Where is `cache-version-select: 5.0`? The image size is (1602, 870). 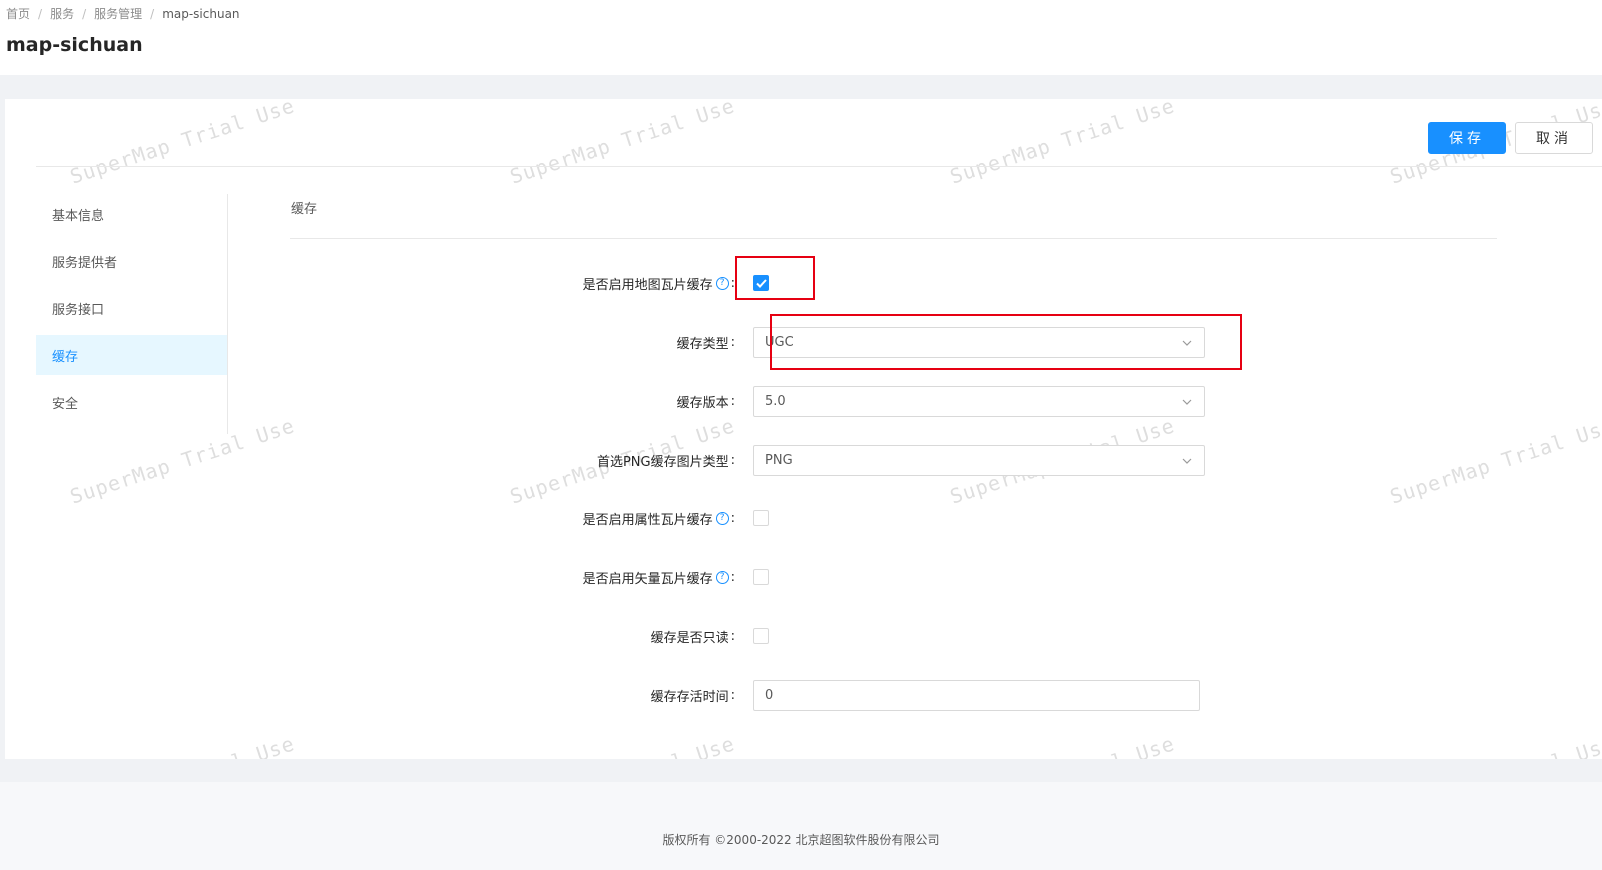
cache-version-select: 5.0 is located at coordinates (979, 401).